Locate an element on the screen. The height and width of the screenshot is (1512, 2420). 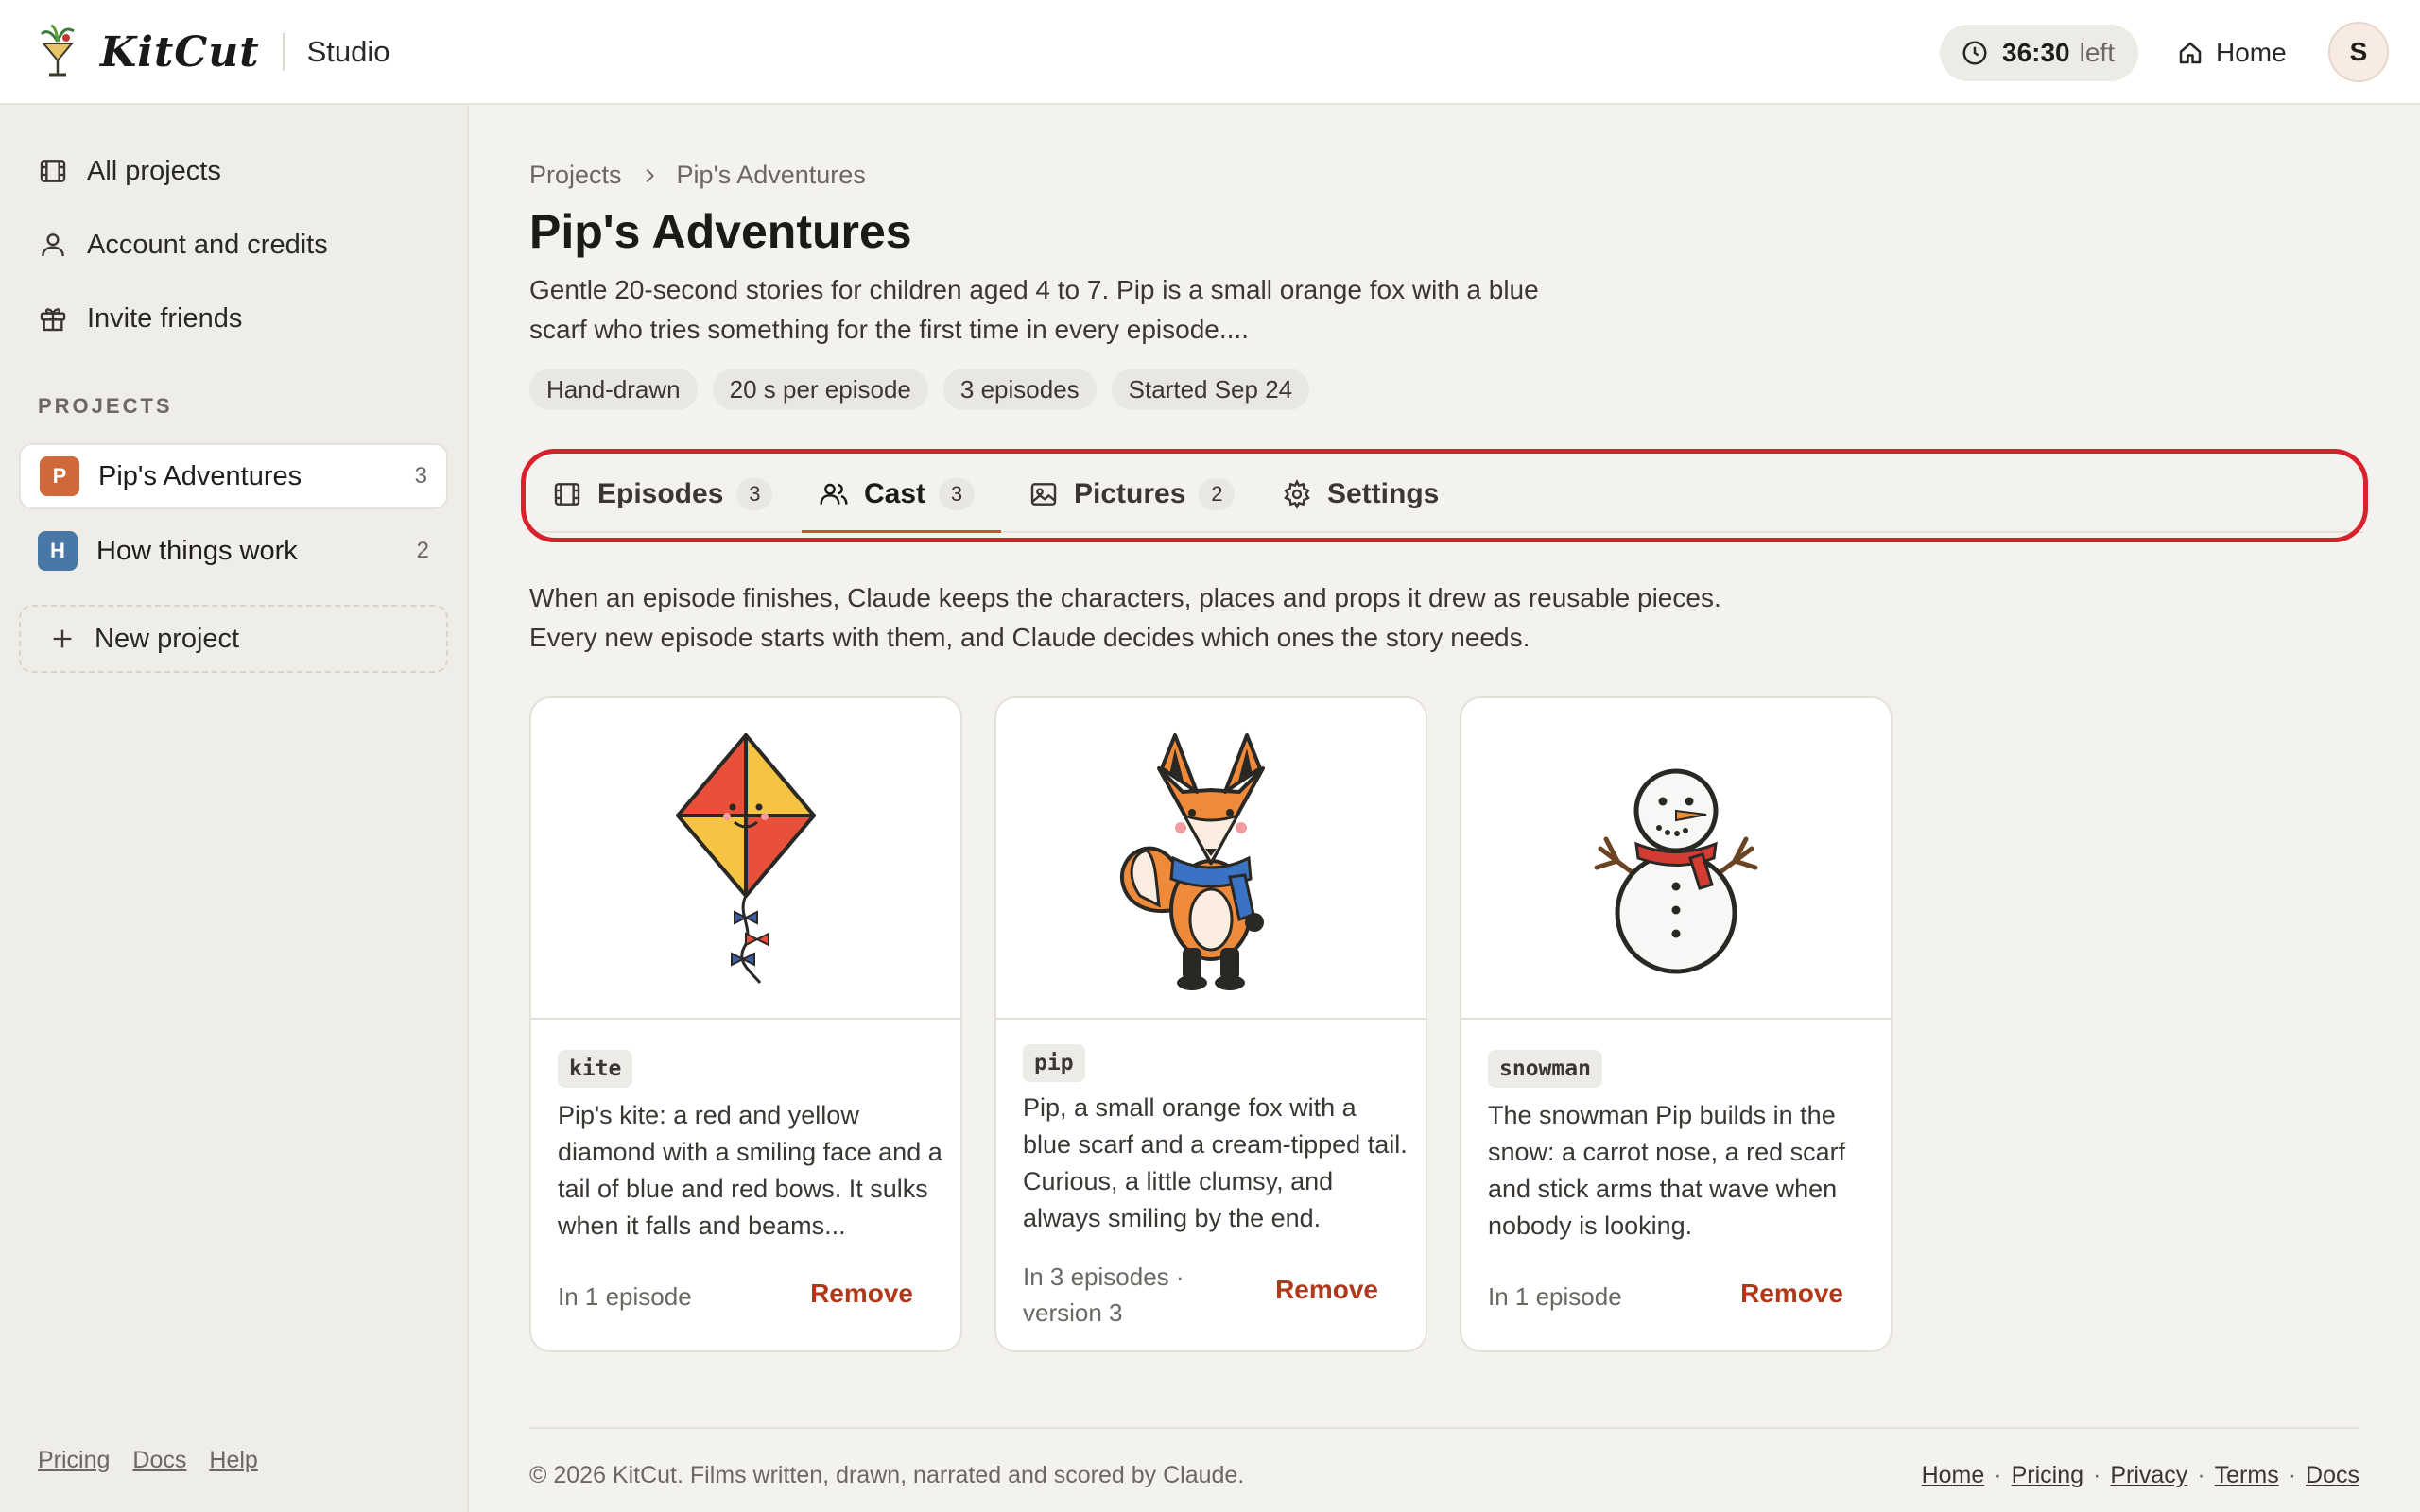
home-icon is located at coordinates (2190, 53).